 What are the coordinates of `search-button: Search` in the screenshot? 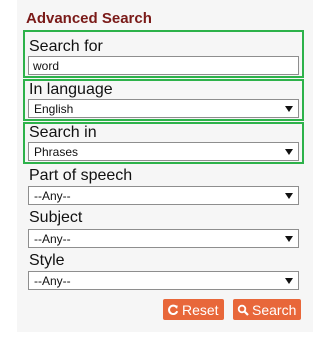 It's located at (267, 309).